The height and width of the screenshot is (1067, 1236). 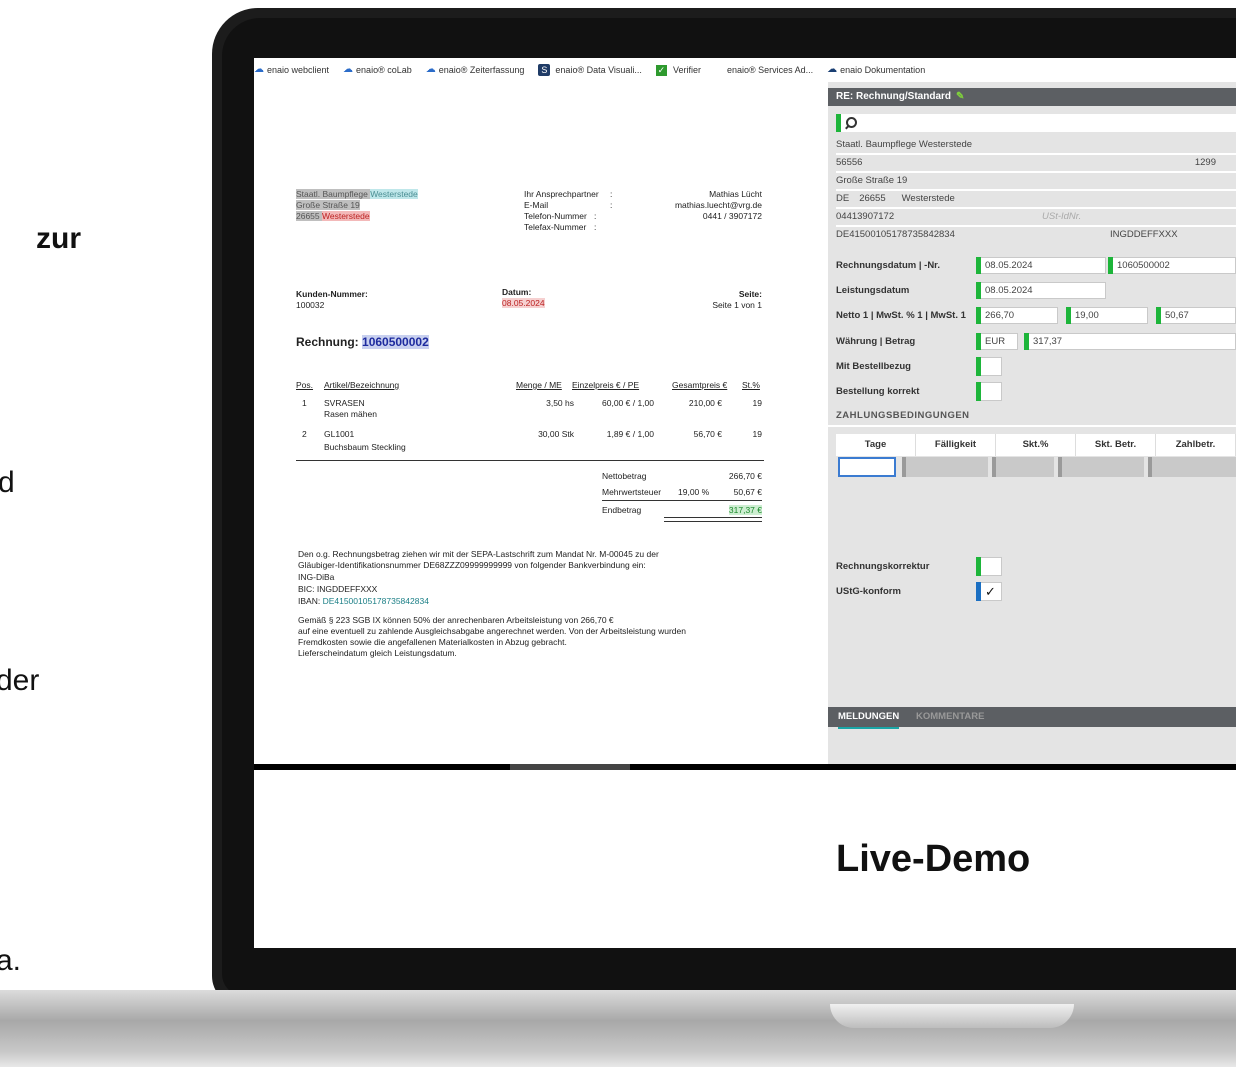 I want to click on bookmark-enaio-webclient: ☁ enaio webclient, so click(x=291, y=70).